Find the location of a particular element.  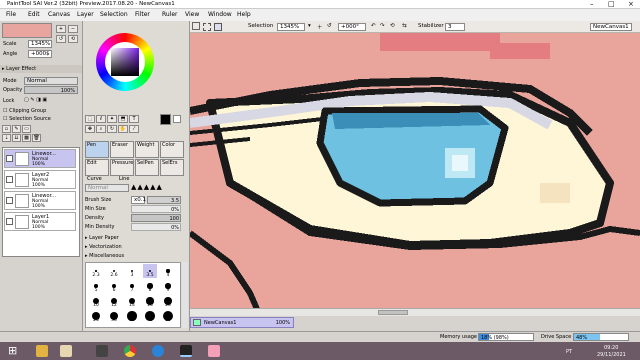

brush-size-cell: 3 is located at coordinates (132, 271).